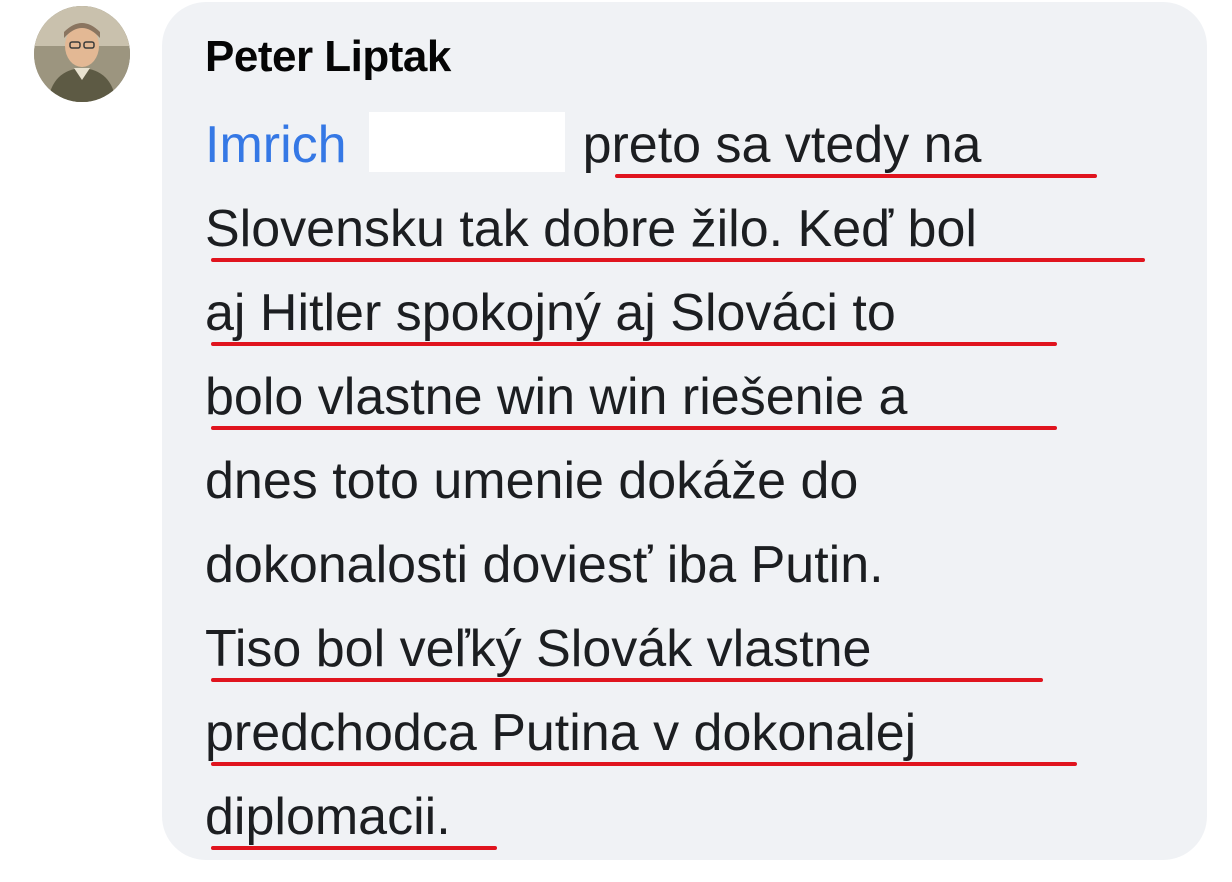  Describe the element at coordinates (328, 817) in the screenshot. I see `comment-line-text: diplomacii.` at that location.